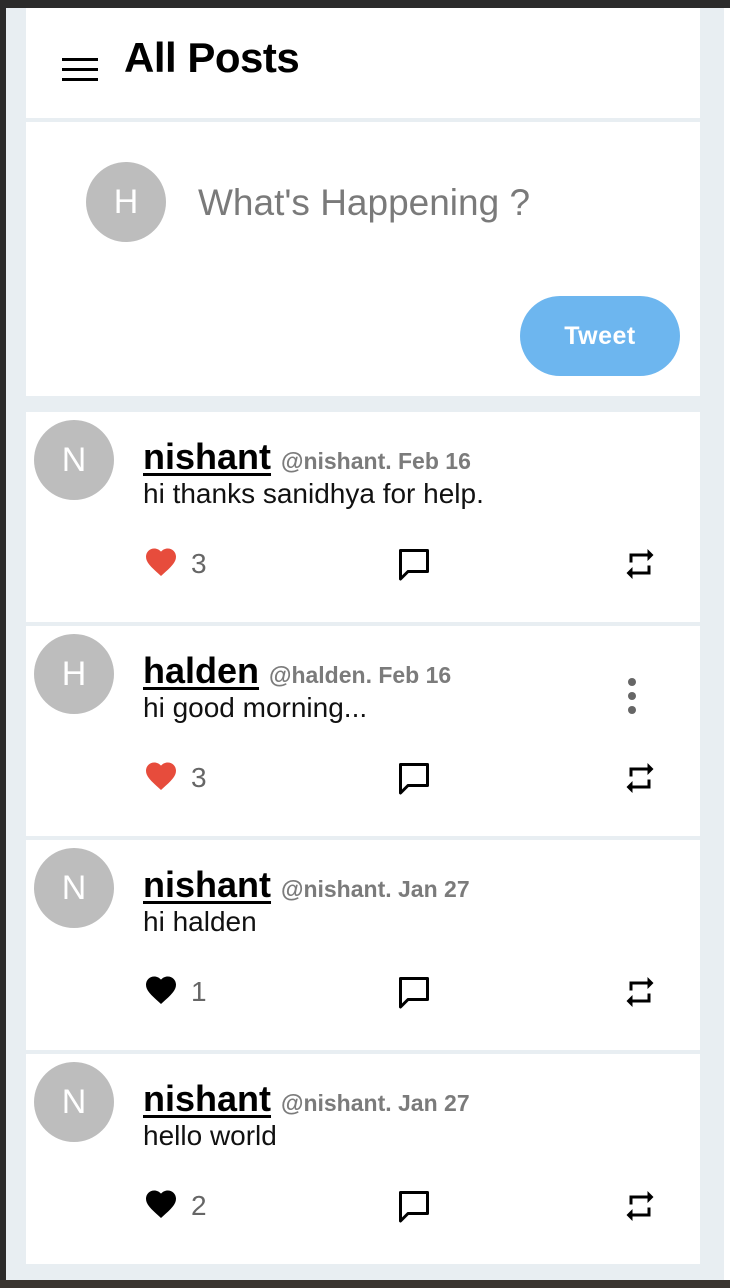 The width and height of the screenshot is (730, 1288). I want to click on post-header: halden @halden. Feb 16, so click(297, 671).